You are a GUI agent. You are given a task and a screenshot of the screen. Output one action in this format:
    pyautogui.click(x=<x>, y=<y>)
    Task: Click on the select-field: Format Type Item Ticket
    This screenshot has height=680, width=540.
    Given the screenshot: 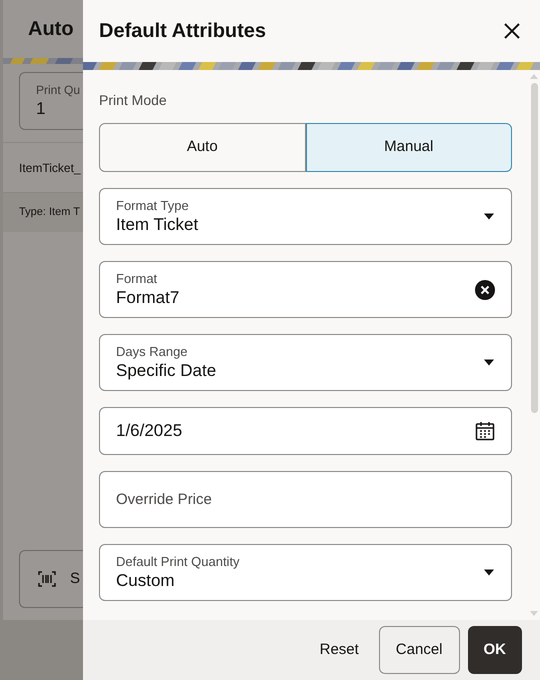 What is the action you would take?
    pyautogui.click(x=305, y=216)
    